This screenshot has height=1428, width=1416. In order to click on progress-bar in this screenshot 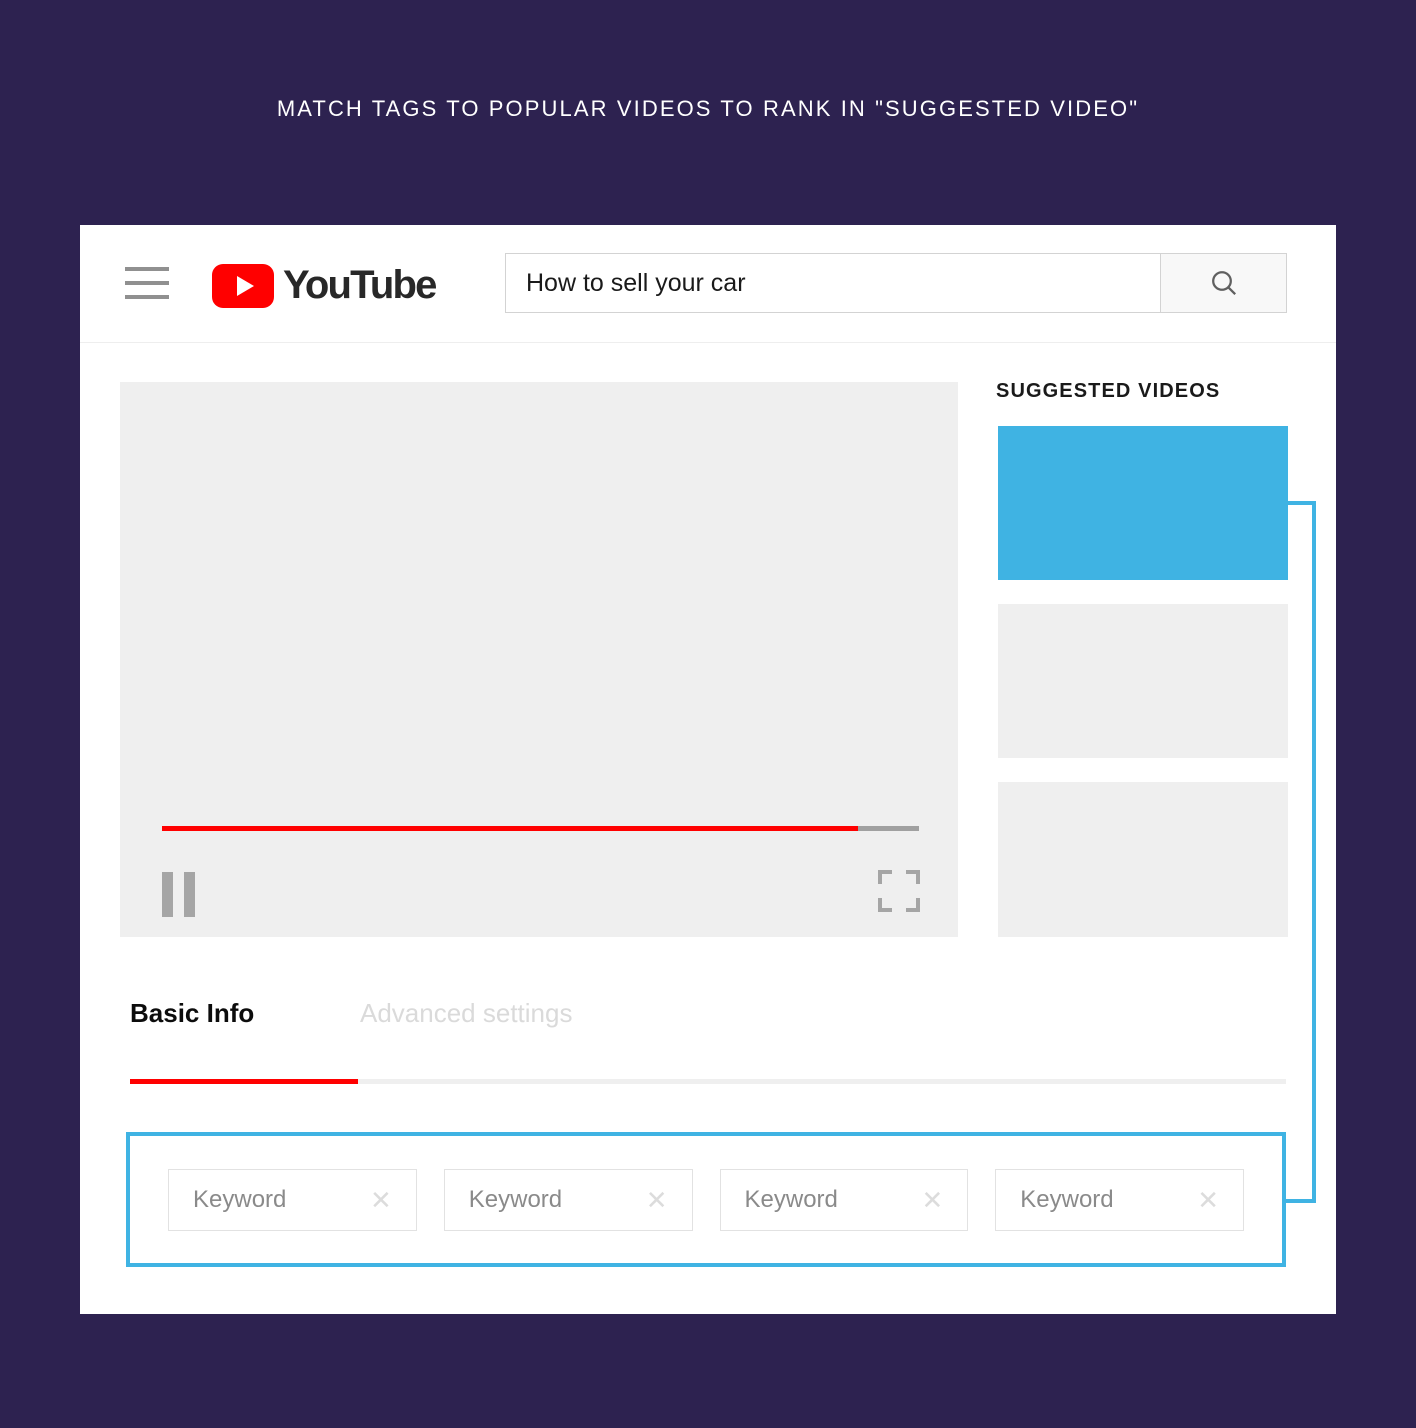, I will do `click(540, 828)`.